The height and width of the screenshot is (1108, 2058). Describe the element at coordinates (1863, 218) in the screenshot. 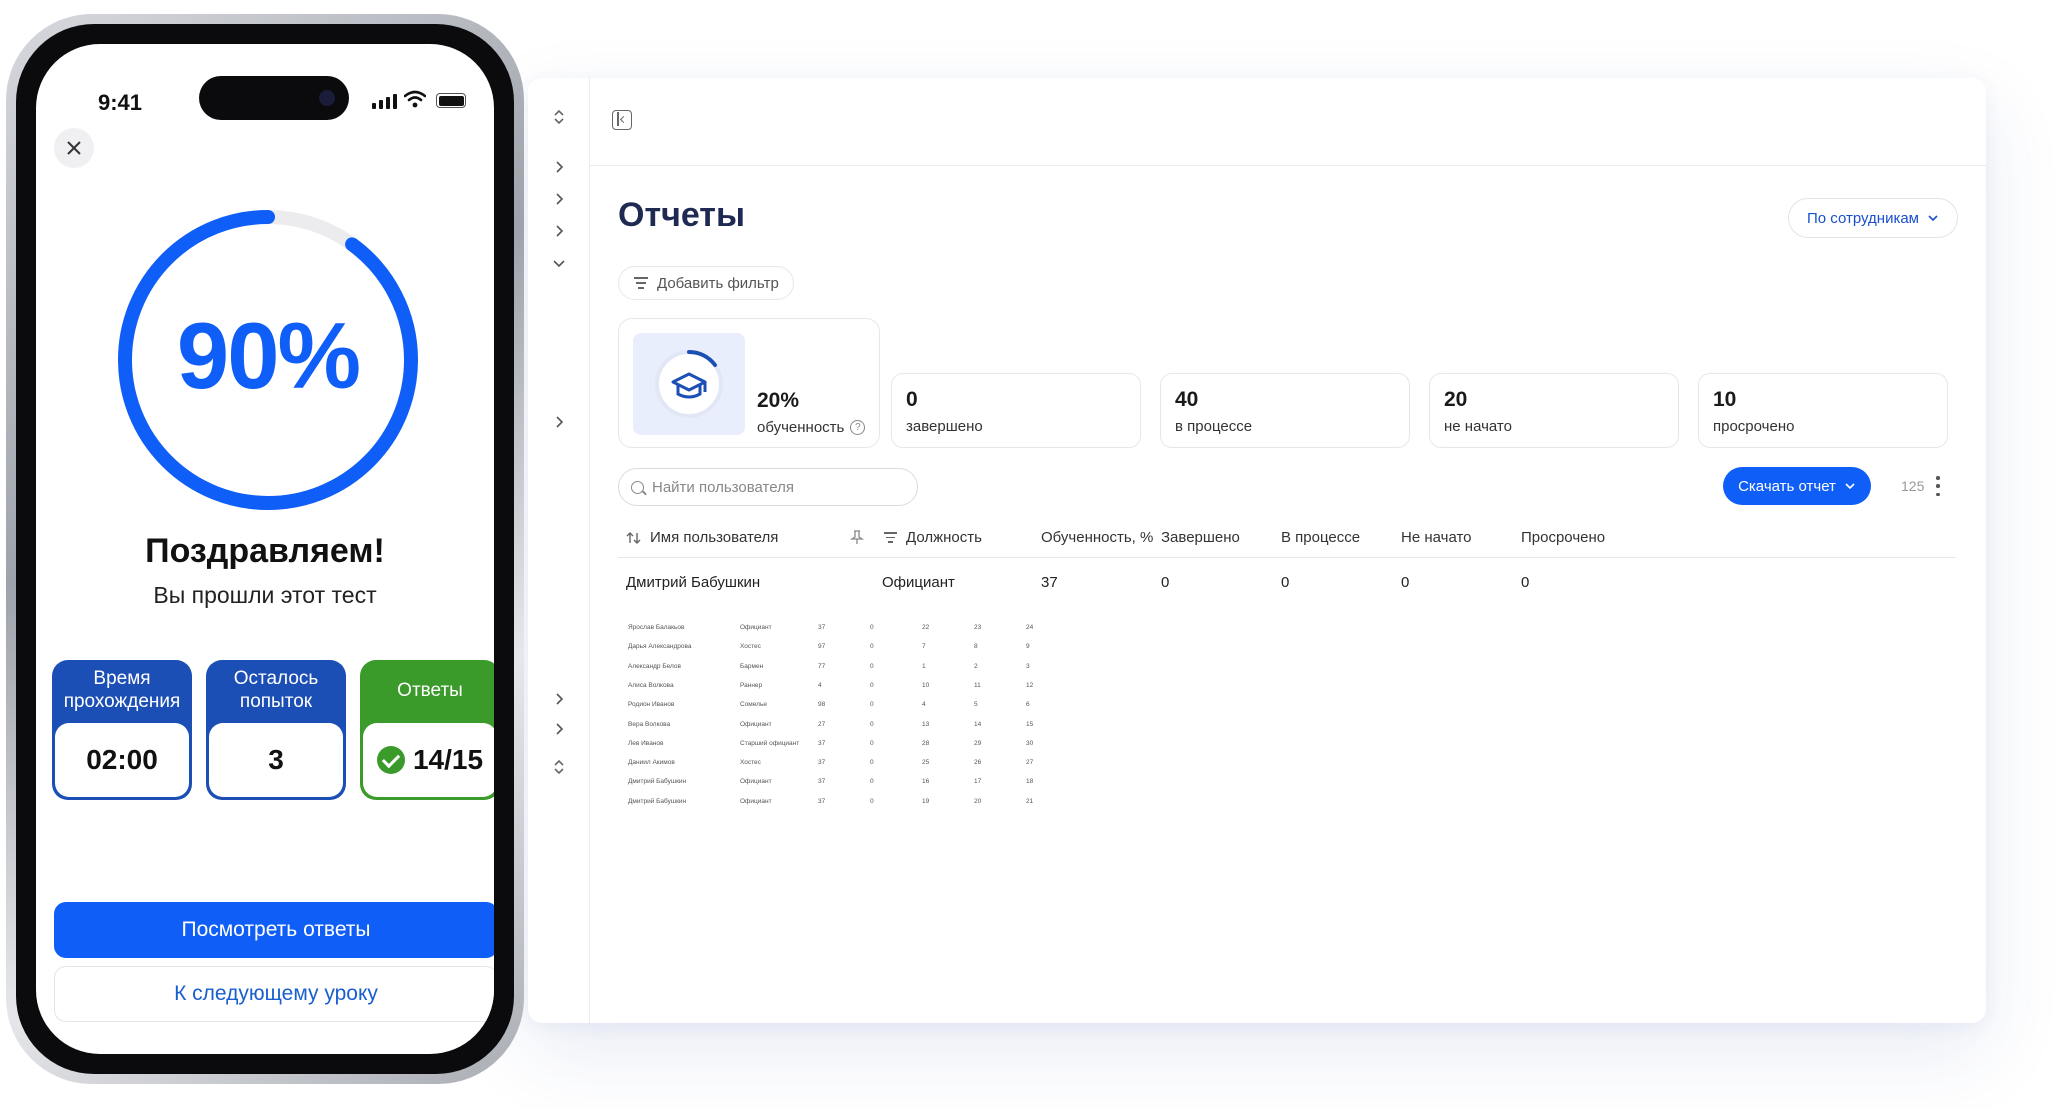

I see `view-select-label: По сотрудникам` at that location.